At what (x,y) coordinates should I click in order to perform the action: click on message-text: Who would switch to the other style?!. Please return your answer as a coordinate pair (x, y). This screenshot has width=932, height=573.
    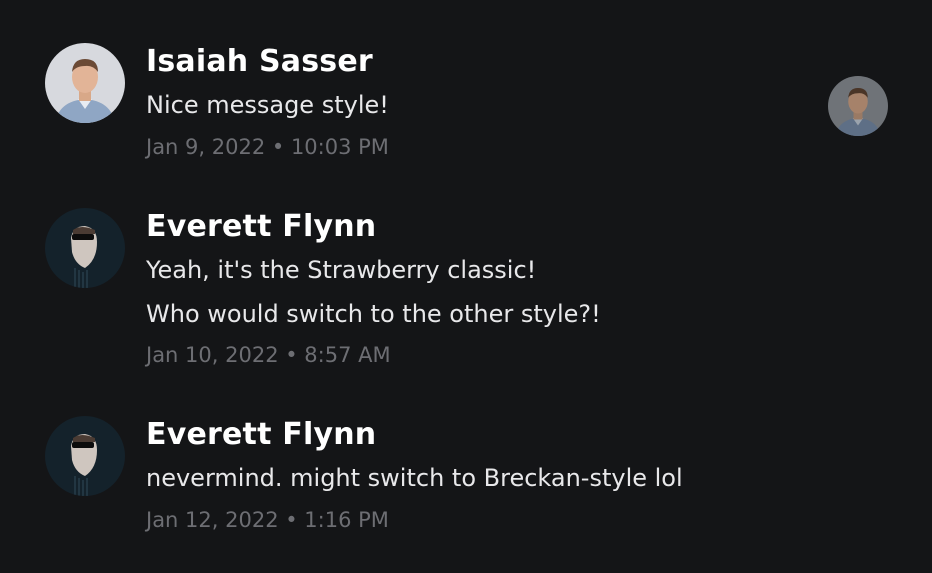
    Looking at the image, I should click on (373, 314).